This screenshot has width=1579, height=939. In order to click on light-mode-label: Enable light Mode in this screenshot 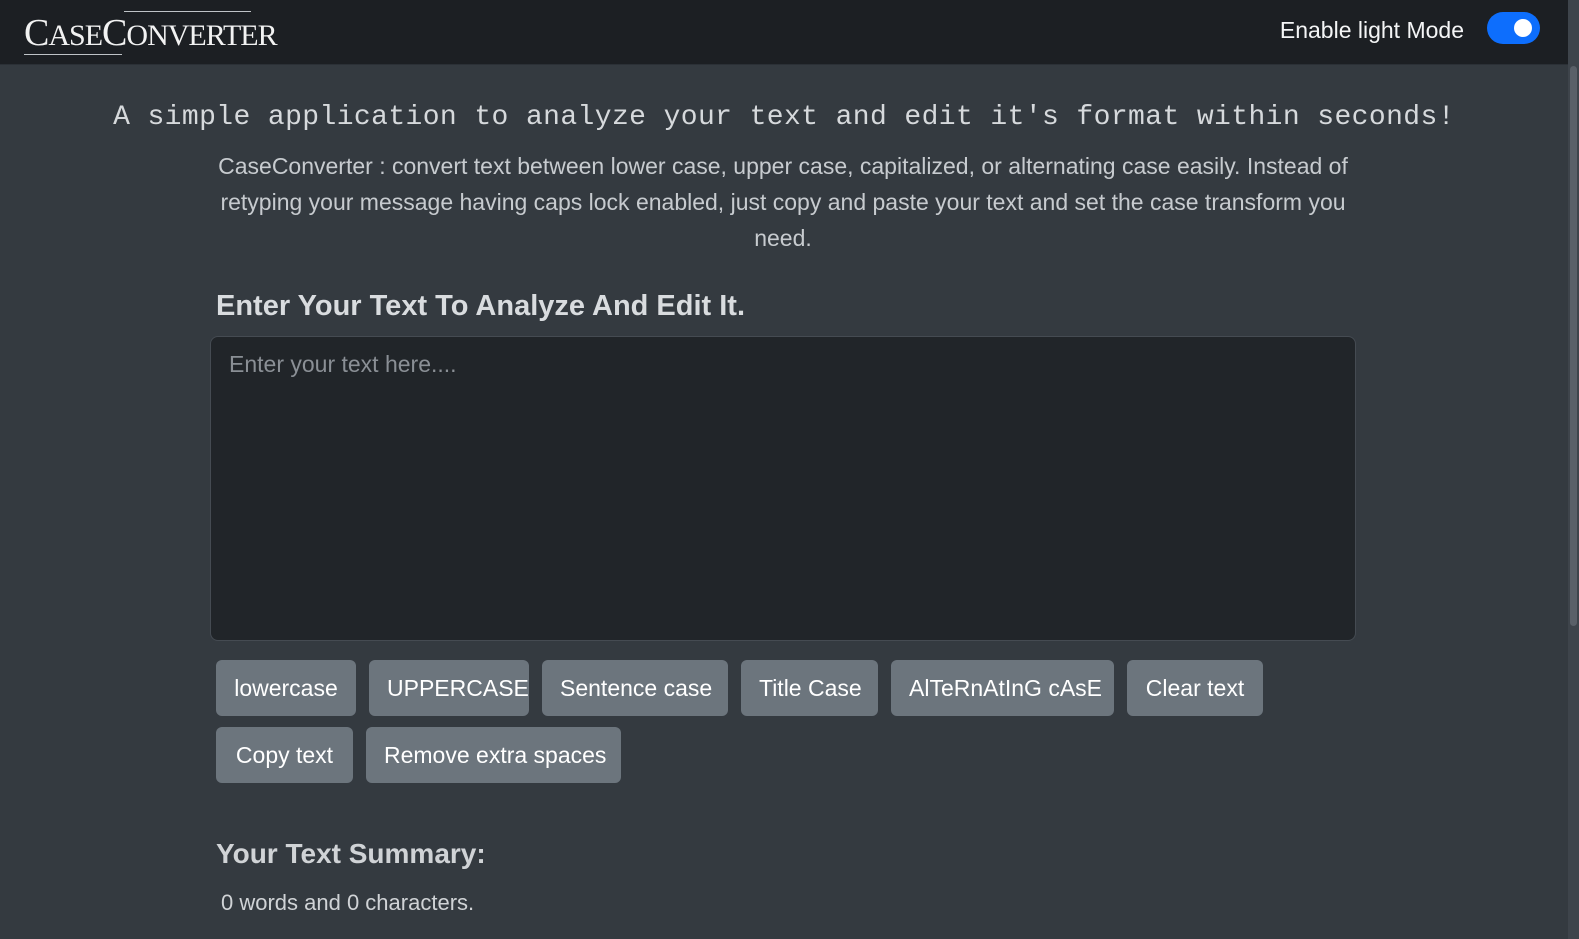, I will do `click(1371, 30)`.